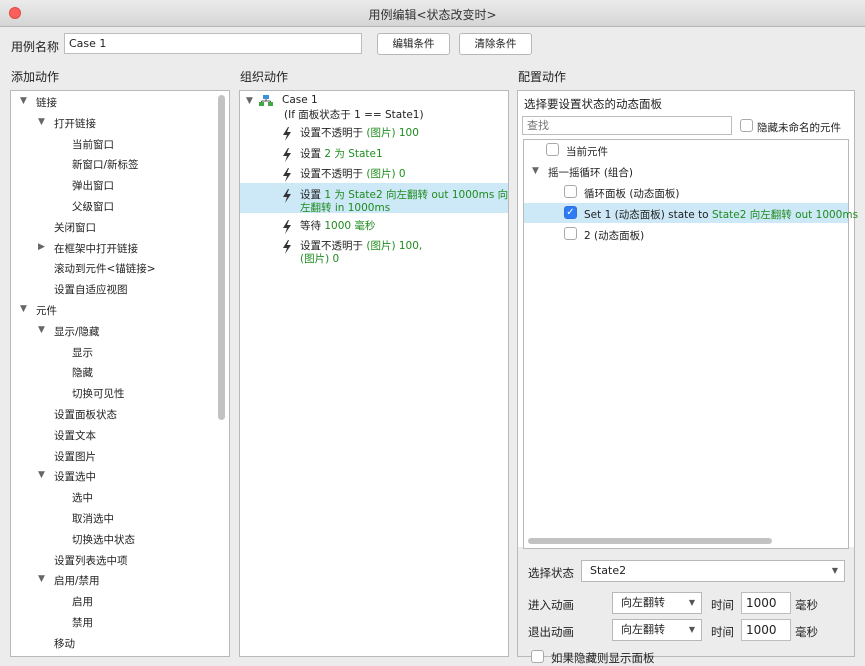 The height and width of the screenshot is (666, 865). I want to click on action-tree-item: 禁用, so click(82, 622).